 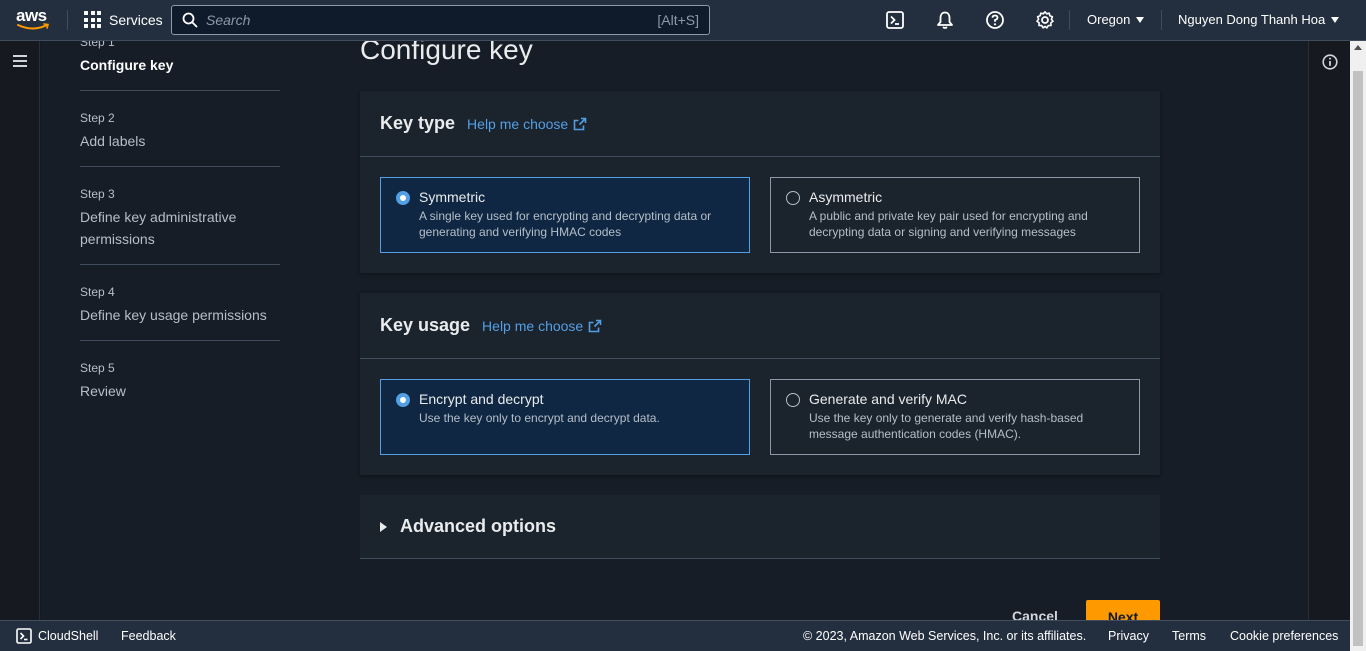 What do you see at coordinates (425, 325) in the screenshot?
I see `key-usage-title: Key usage` at bounding box center [425, 325].